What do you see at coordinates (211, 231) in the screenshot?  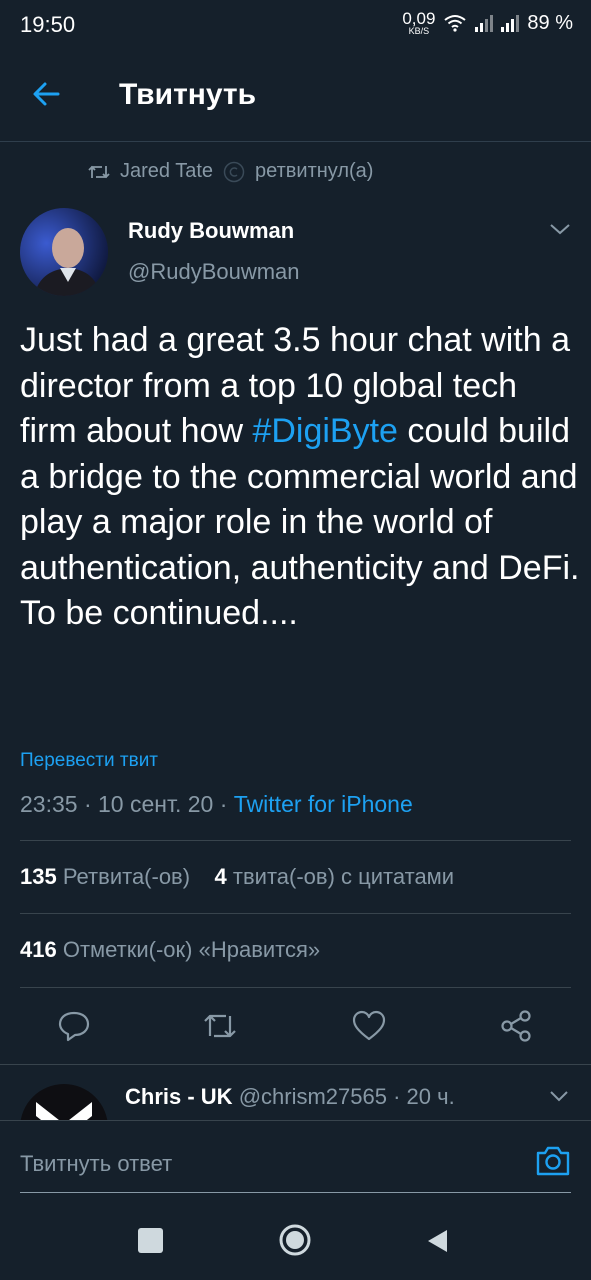 I see `author-name: Rudy Bouwman` at bounding box center [211, 231].